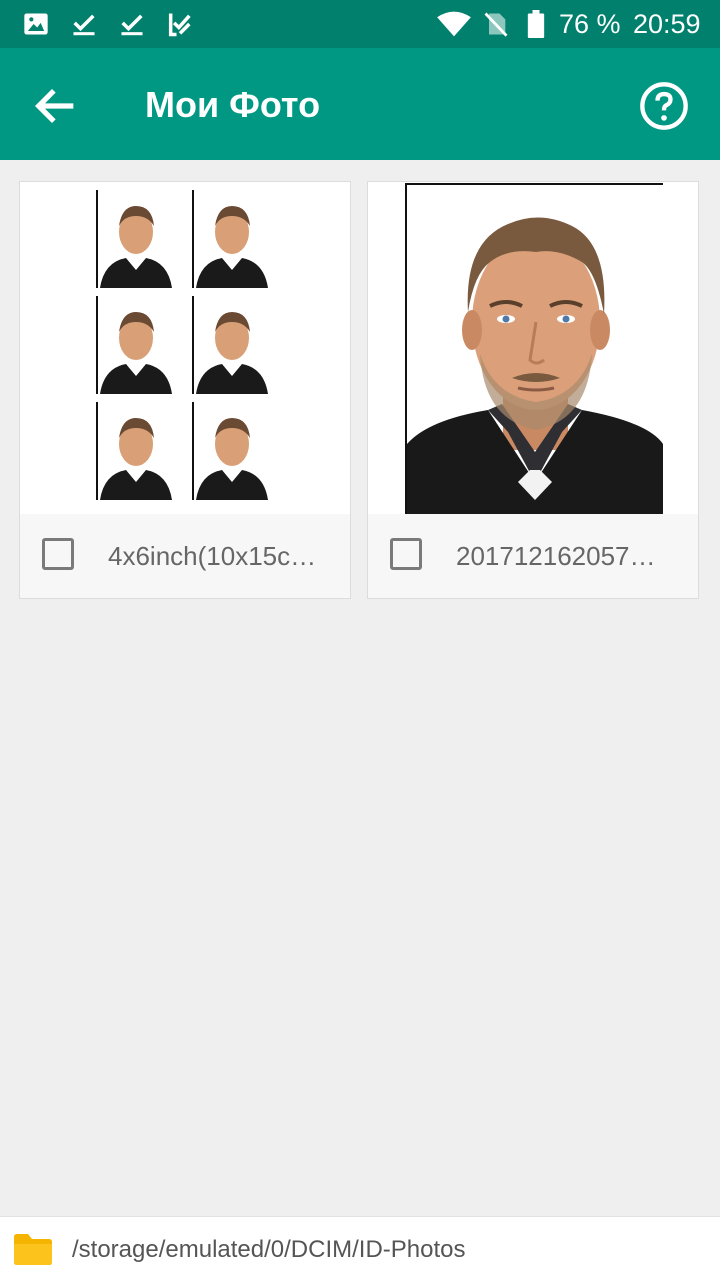 The width and height of the screenshot is (720, 1280). What do you see at coordinates (233, 104) in the screenshot?
I see `page-title: Мои Фото` at bounding box center [233, 104].